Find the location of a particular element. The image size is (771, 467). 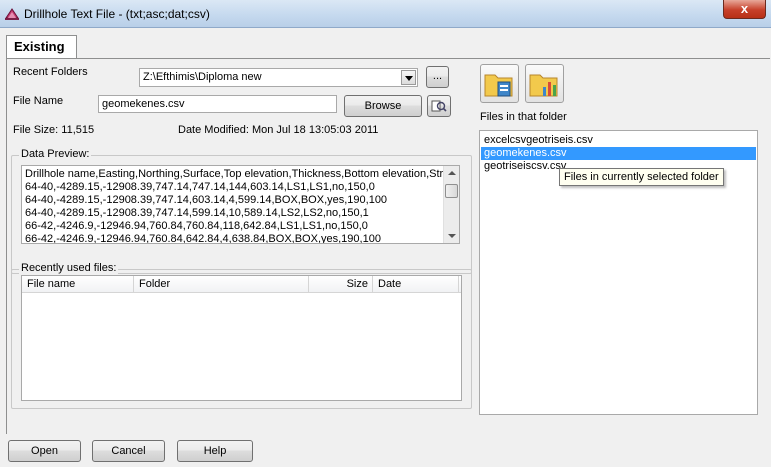

column-date: Date is located at coordinates (416, 284).